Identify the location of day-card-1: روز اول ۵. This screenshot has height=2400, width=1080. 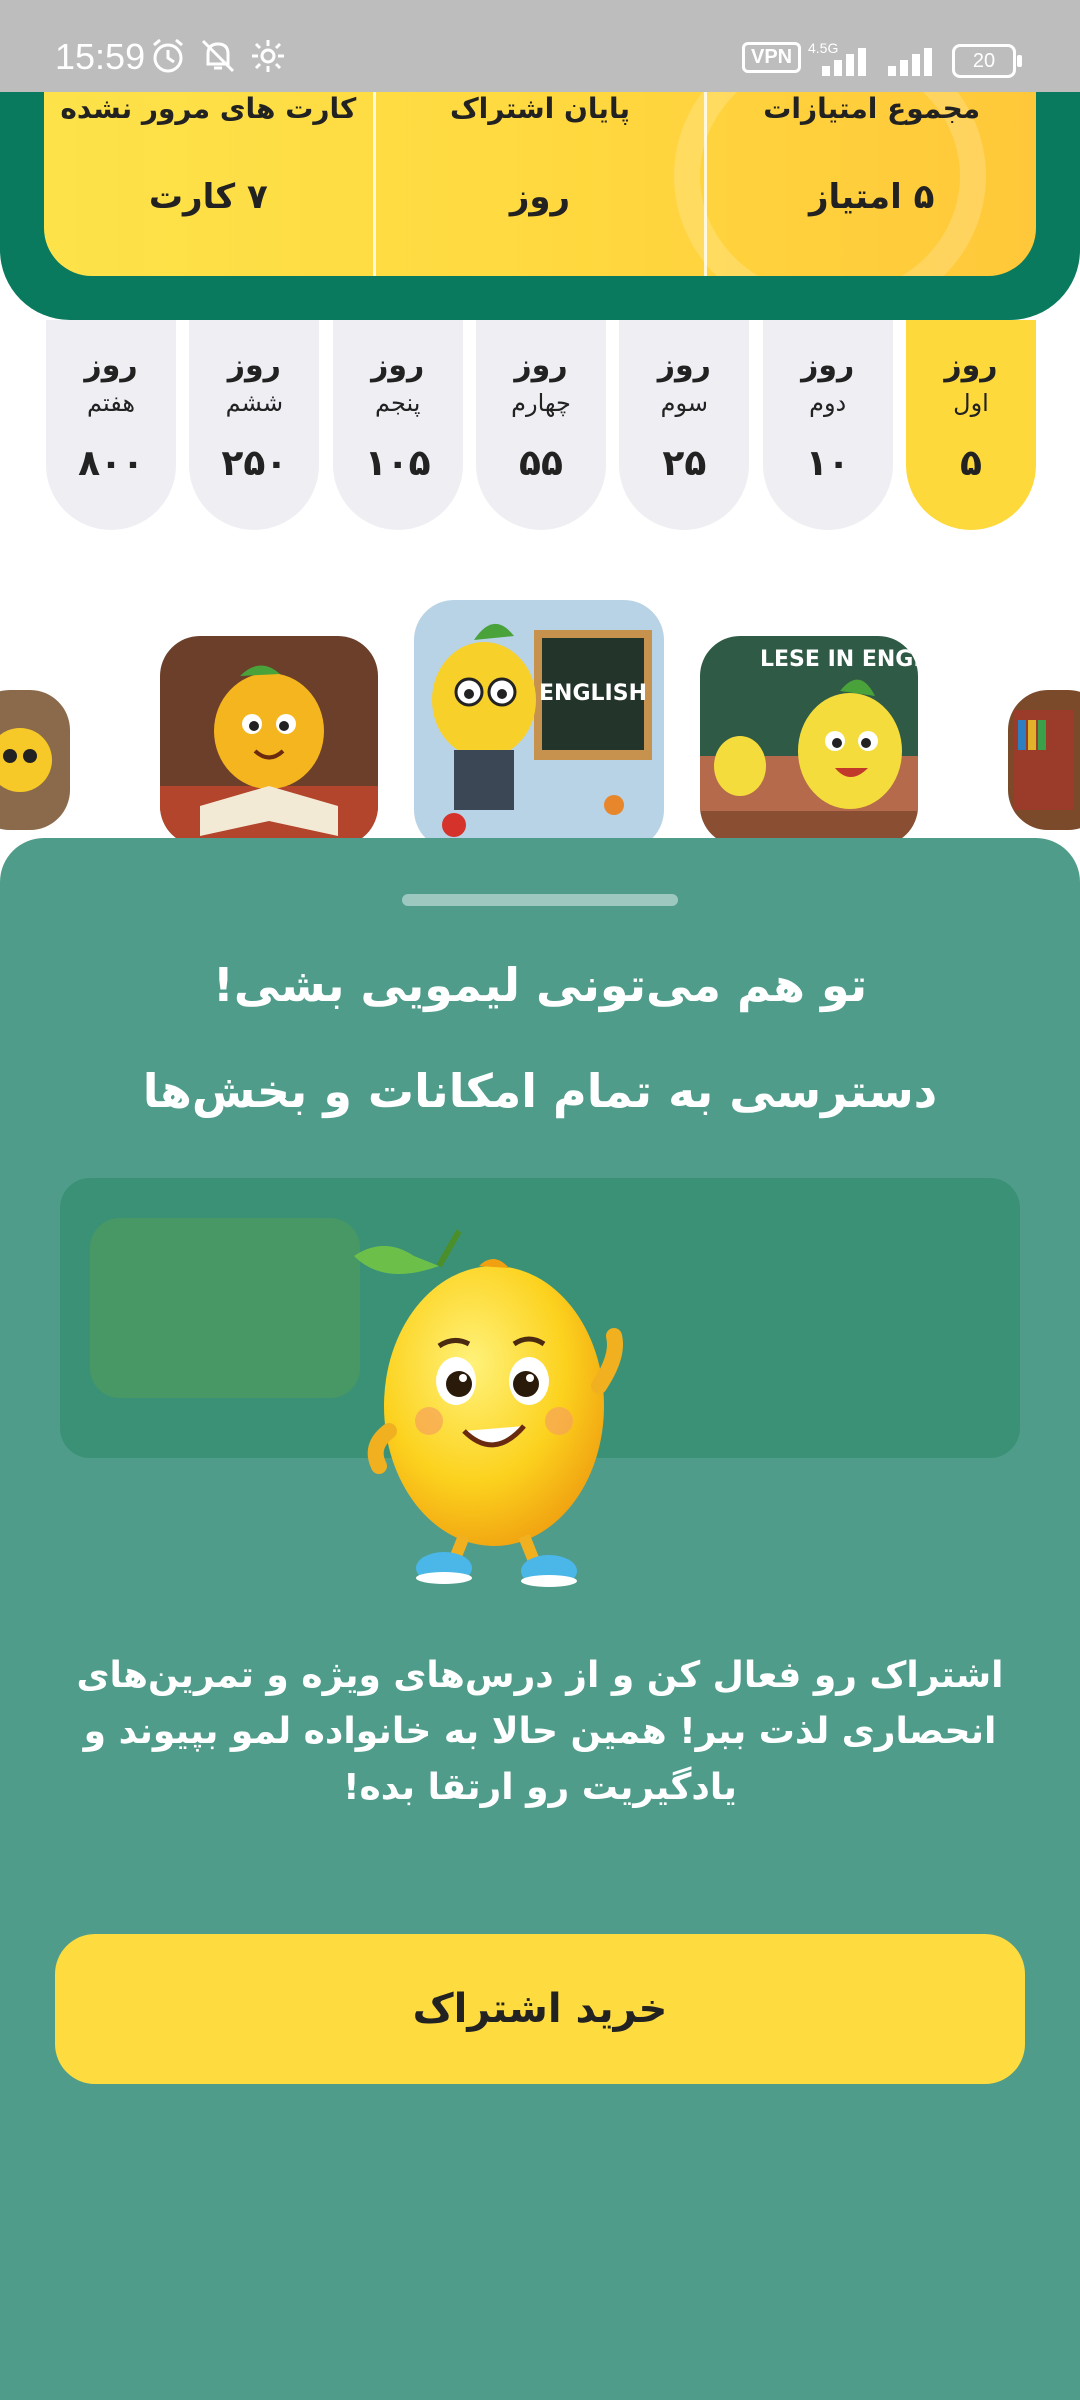
(971, 425).